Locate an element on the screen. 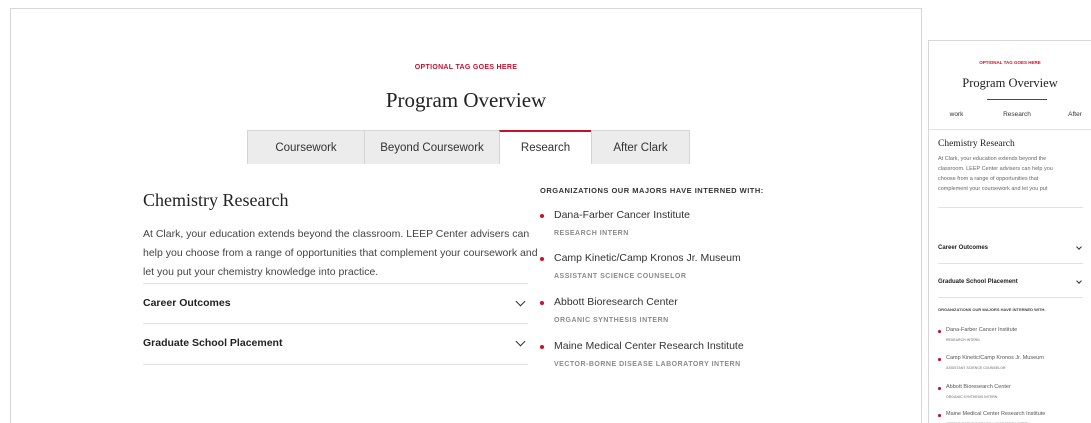 The image size is (1091, 423). tab-after-clark: After Clark is located at coordinates (640, 147).